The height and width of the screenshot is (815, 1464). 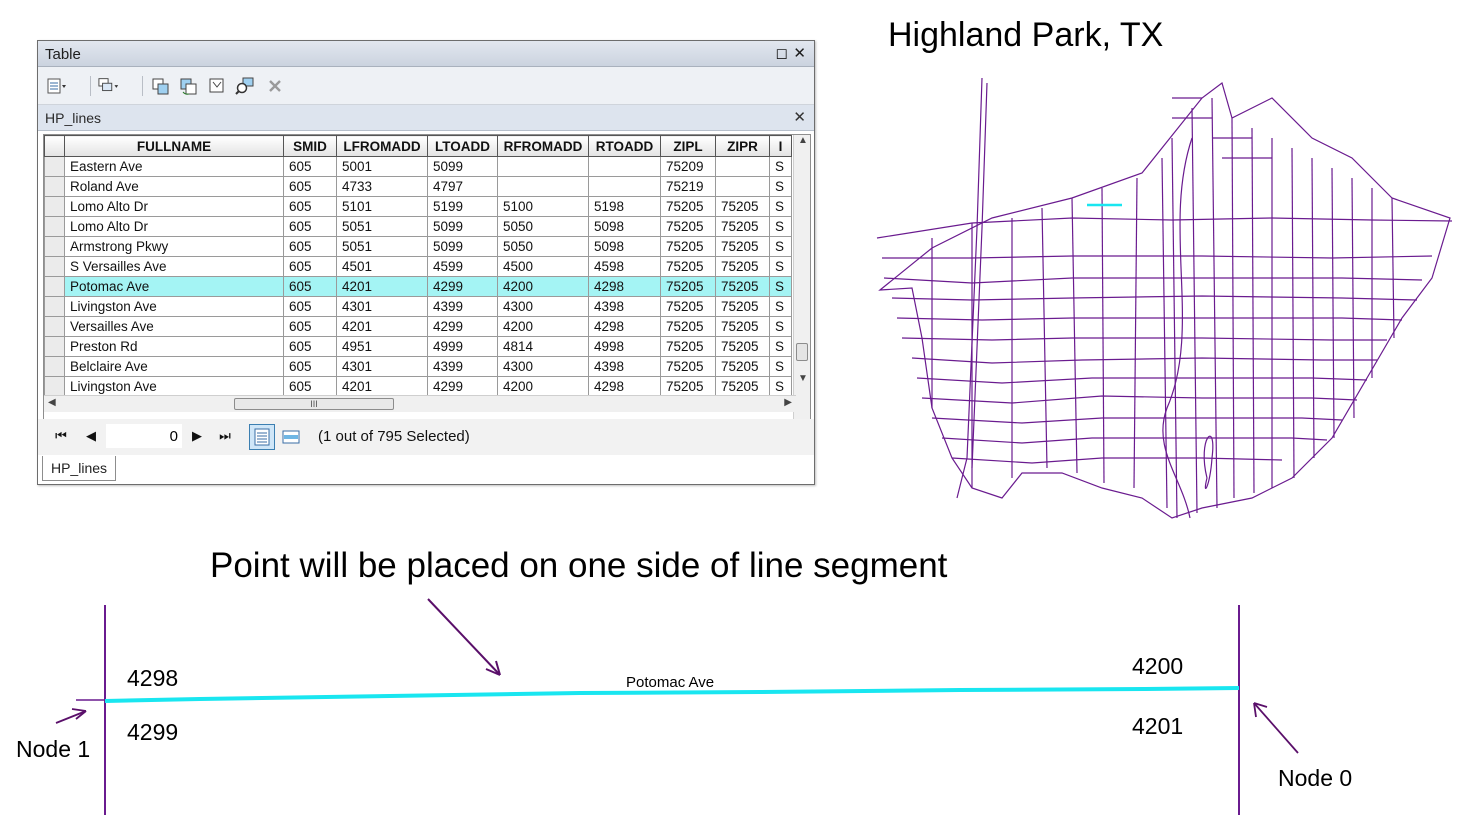 What do you see at coordinates (217, 86) in the screenshot?
I see `clear-selection-icon` at bounding box center [217, 86].